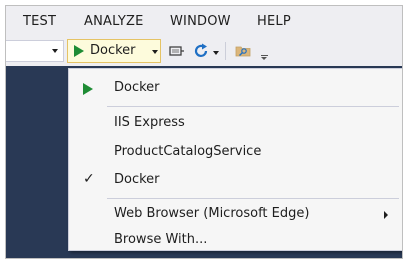 The width and height of the screenshot is (409, 263). What do you see at coordinates (177, 51) in the screenshot?
I see `browser-link-icon` at bounding box center [177, 51].